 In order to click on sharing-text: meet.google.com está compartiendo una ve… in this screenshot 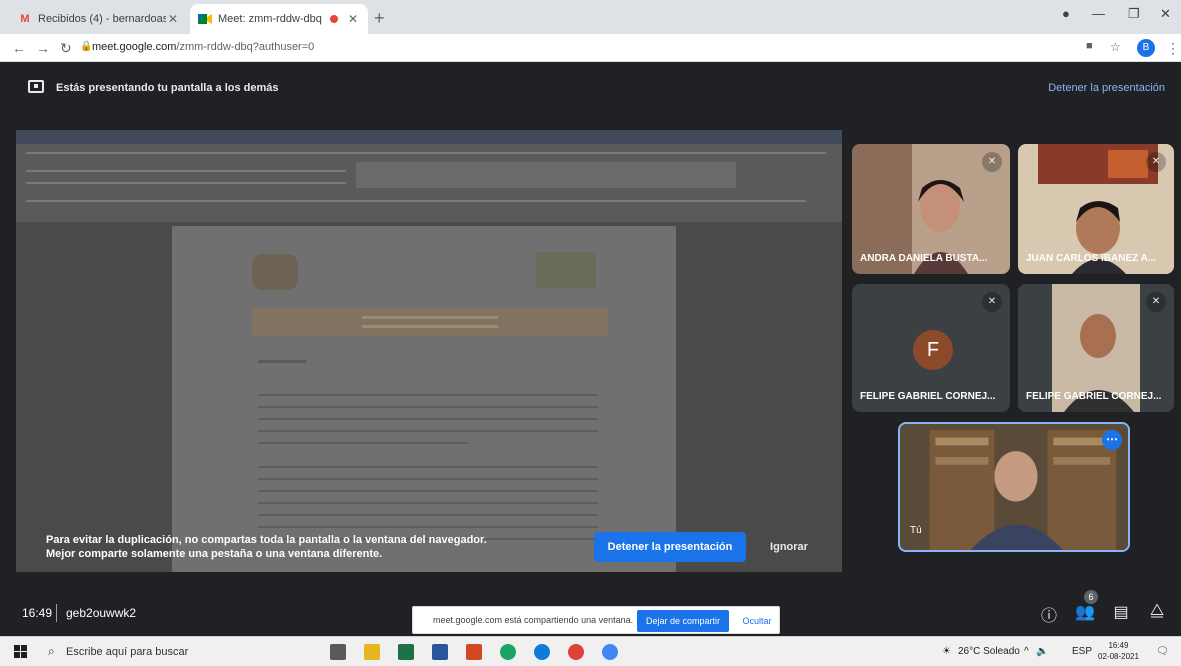, I will do `click(533, 620)`.